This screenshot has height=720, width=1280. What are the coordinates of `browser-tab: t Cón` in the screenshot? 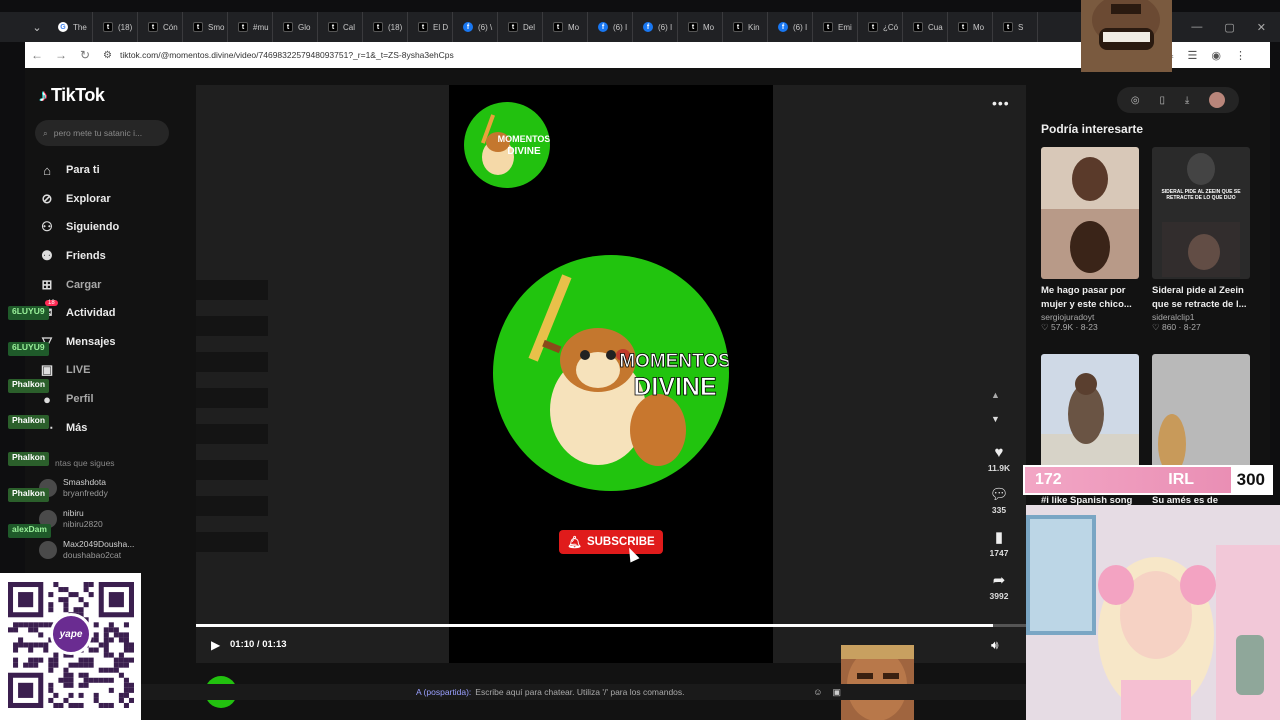 It's located at (160, 27).